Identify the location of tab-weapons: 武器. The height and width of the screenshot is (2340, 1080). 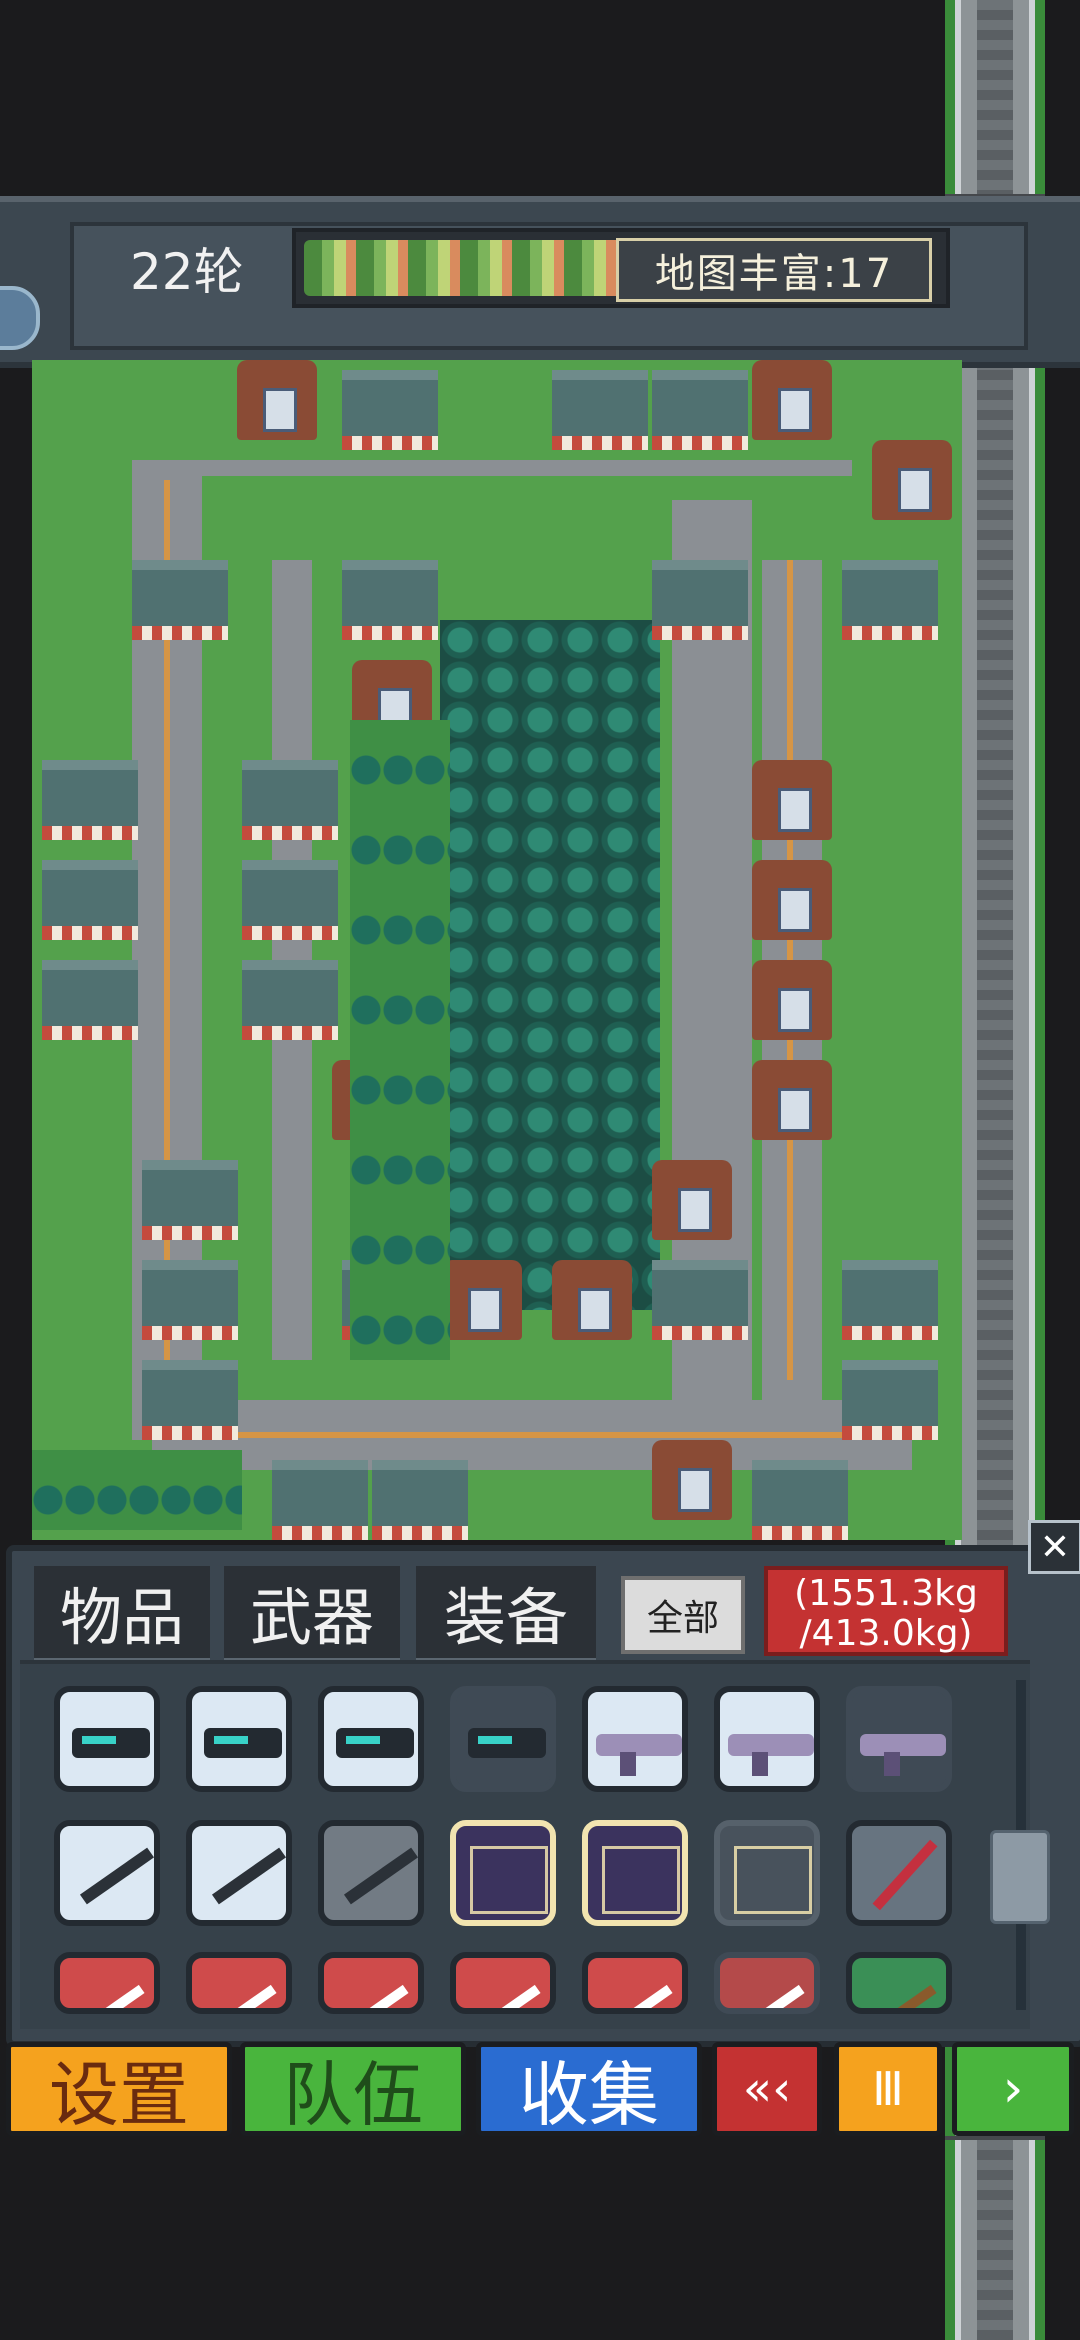
(312, 1615).